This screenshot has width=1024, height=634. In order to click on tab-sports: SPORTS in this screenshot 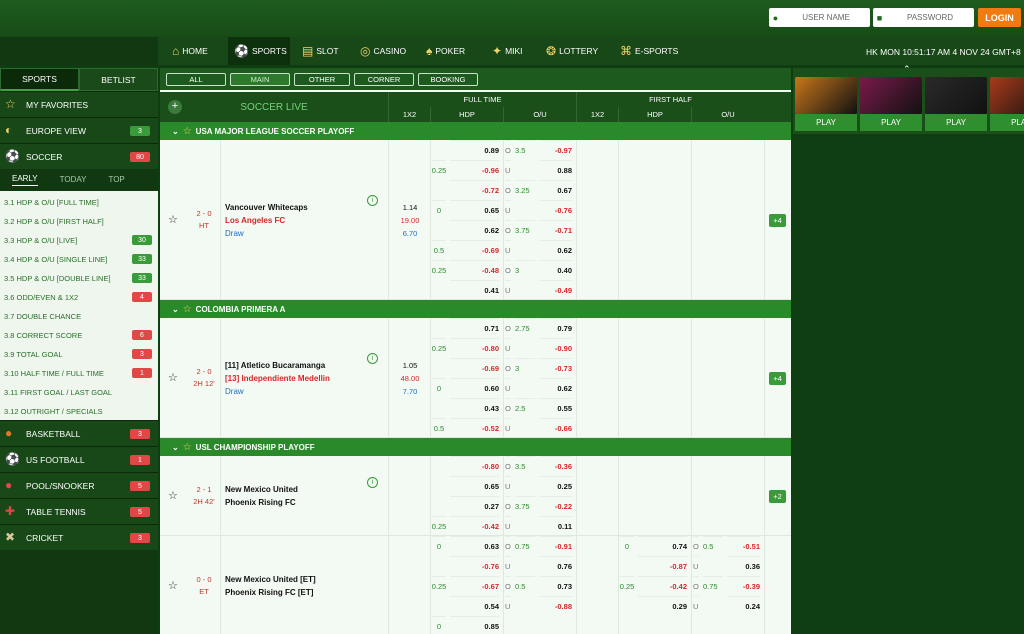, I will do `click(39, 79)`.